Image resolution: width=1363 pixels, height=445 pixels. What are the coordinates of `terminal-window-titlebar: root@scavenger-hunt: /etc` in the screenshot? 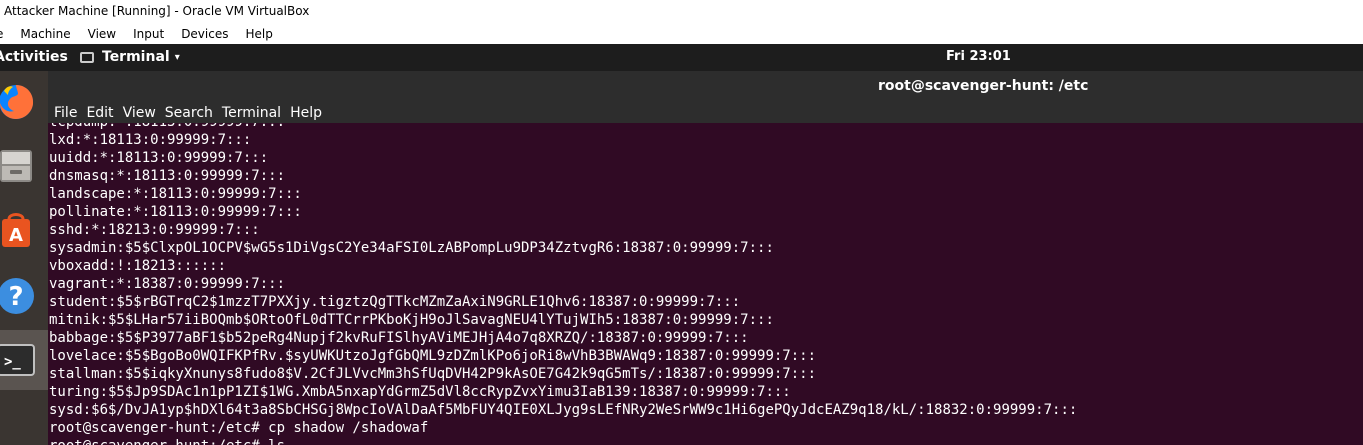 It's located at (705, 86).